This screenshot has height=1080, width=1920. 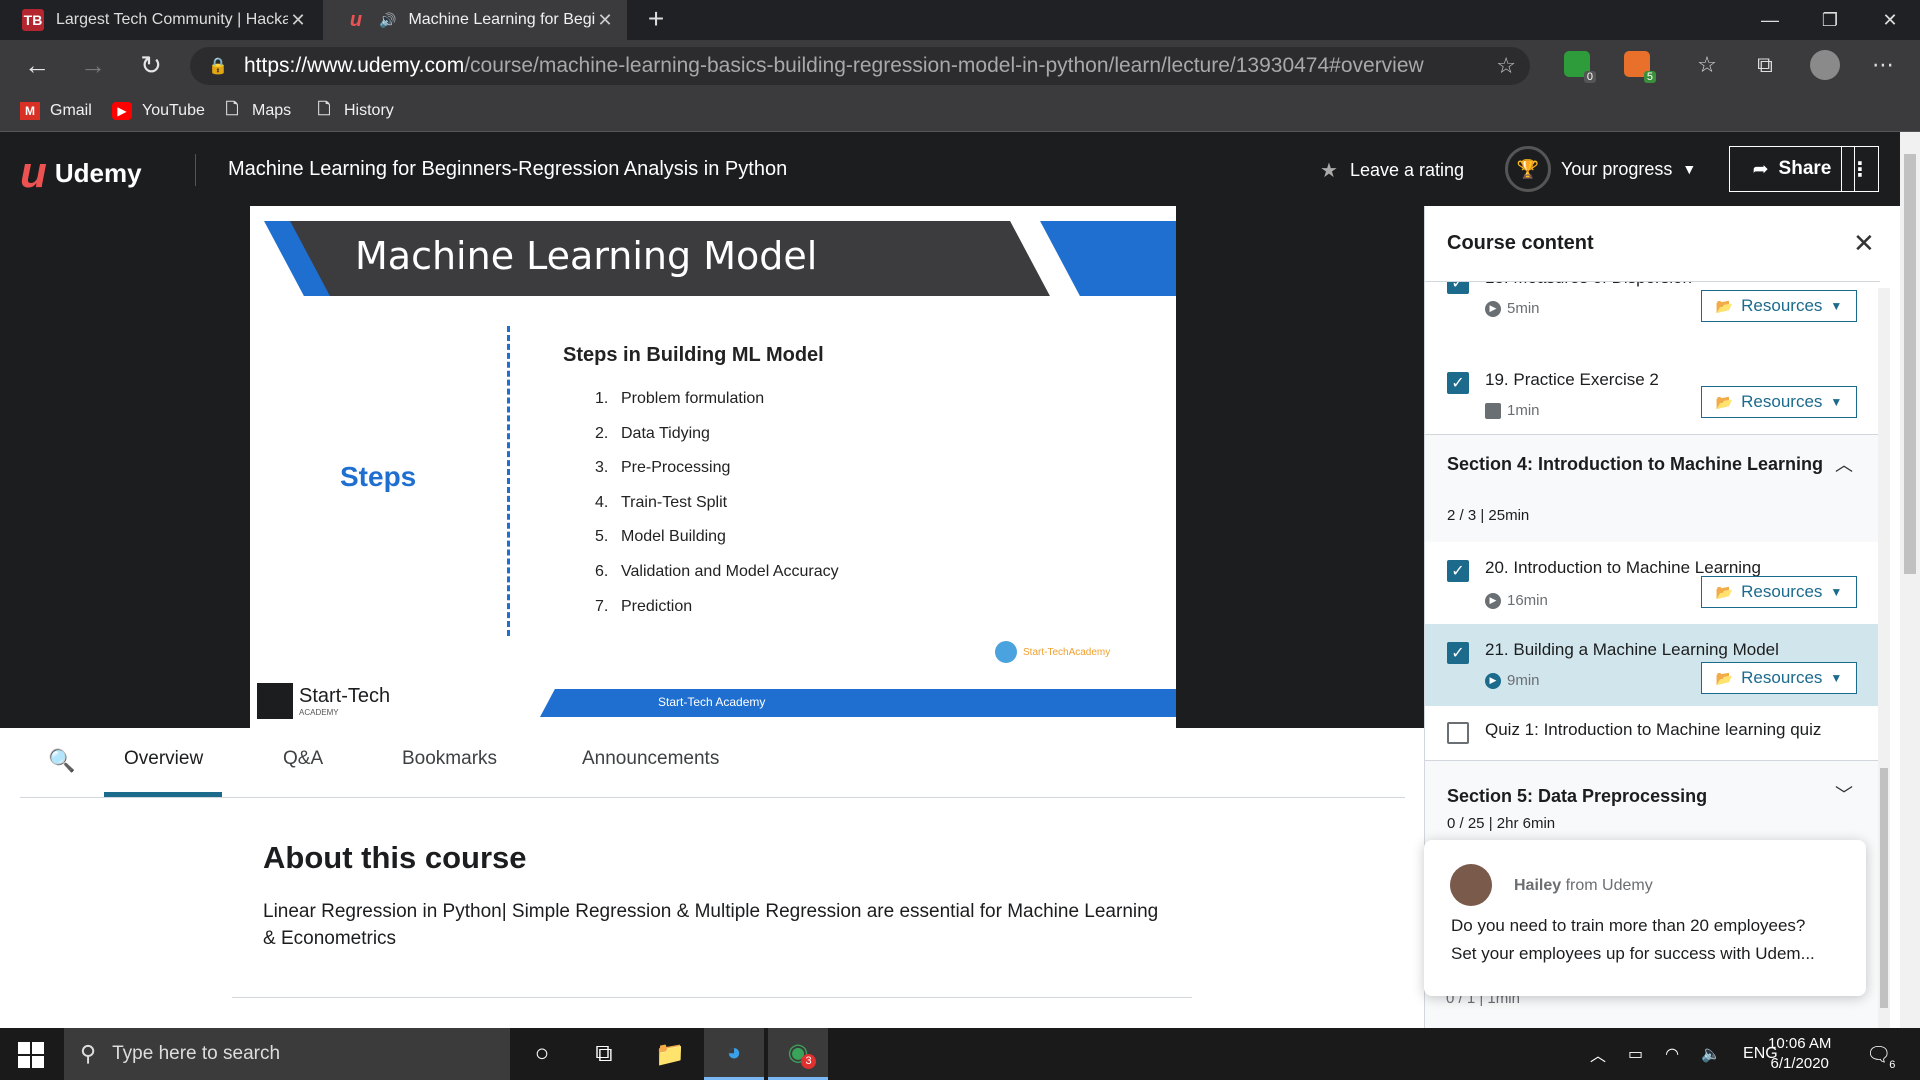 What do you see at coordinates (1600, 169) in the screenshot?
I see `your-progress-button: 🏆 Your progress ▼` at bounding box center [1600, 169].